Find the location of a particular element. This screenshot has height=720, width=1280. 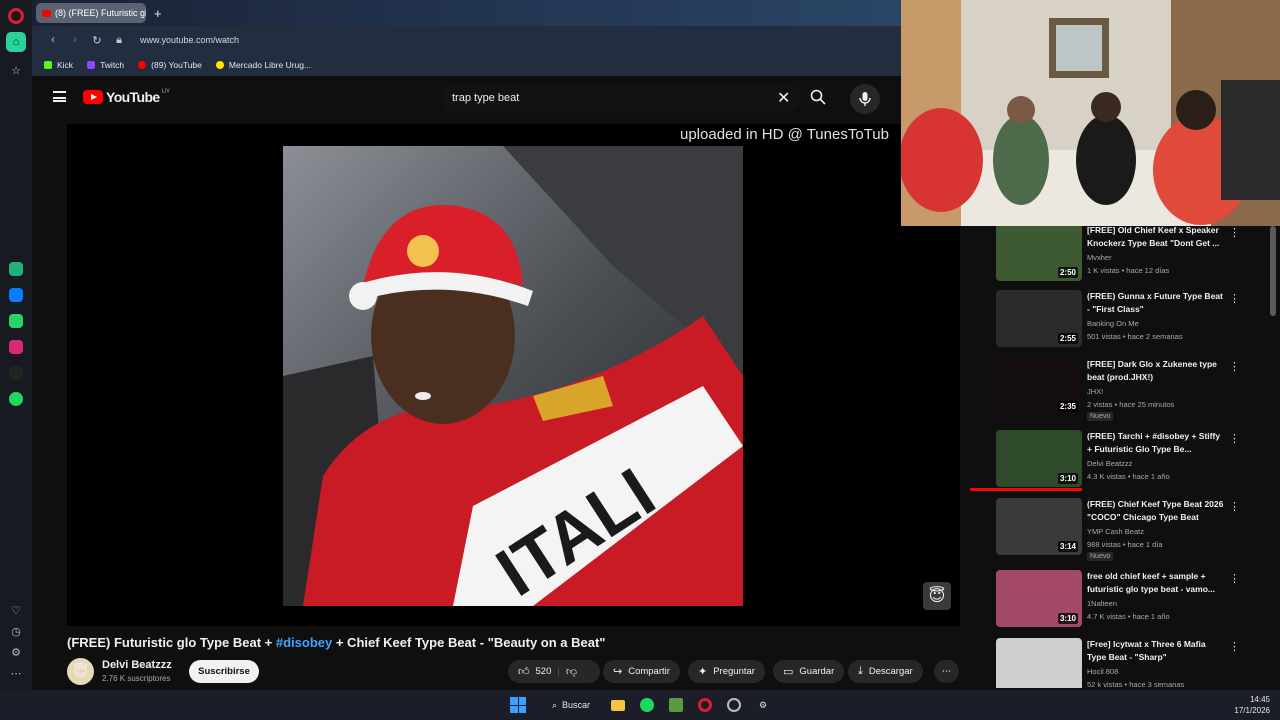

opera-taskbar-icon is located at coordinates (705, 705).